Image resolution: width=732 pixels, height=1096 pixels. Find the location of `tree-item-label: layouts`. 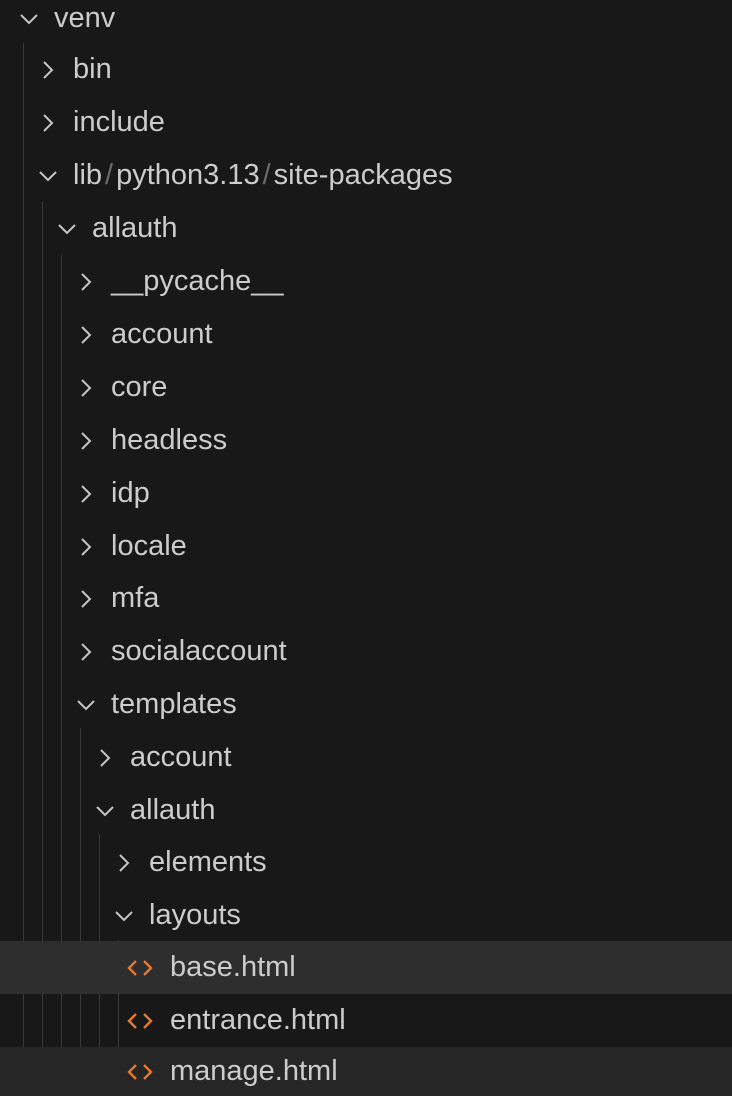

tree-item-label: layouts is located at coordinates (195, 915).